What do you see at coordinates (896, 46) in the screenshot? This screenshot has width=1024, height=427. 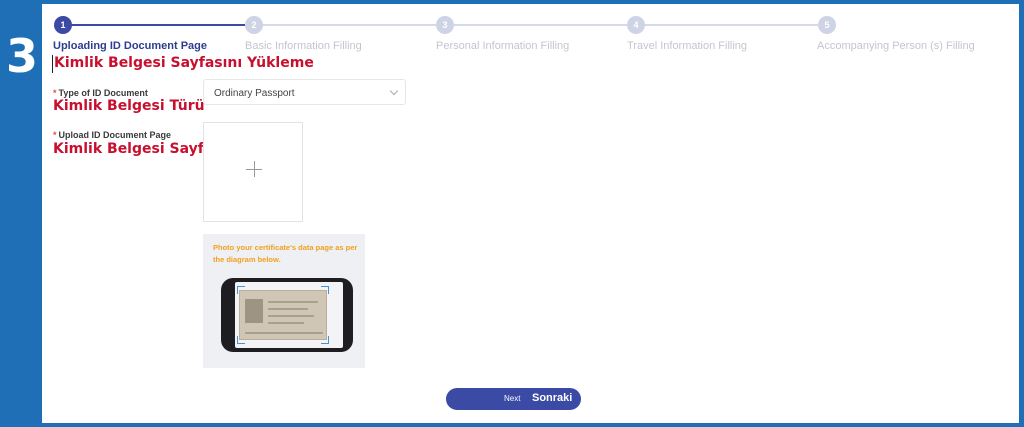 I see `step-5-label: Accompanying Person (s) Filling` at bounding box center [896, 46].